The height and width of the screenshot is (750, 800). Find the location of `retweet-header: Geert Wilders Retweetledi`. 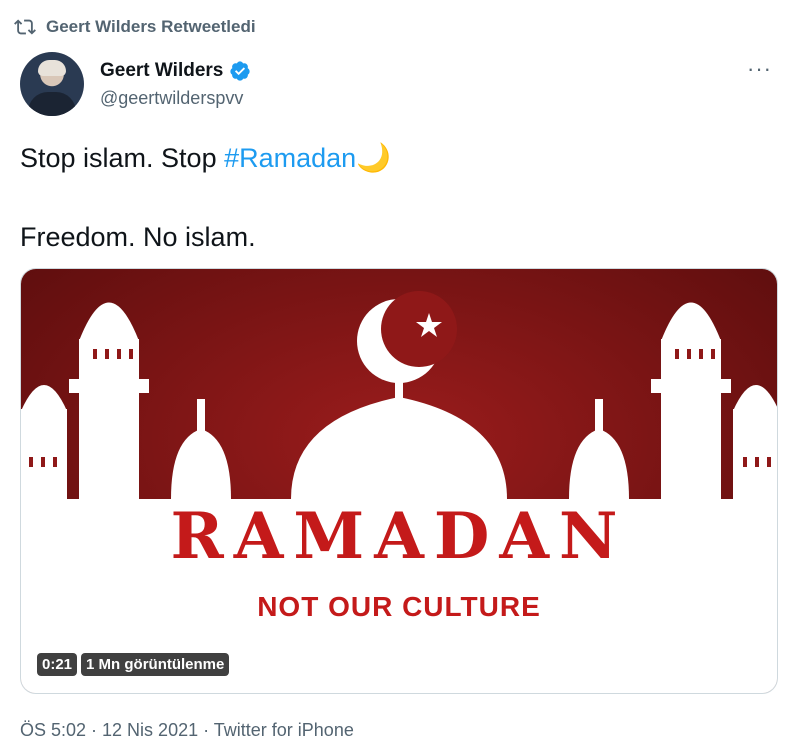

retweet-header: Geert Wilders Retweetledi is located at coordinates (135, 27).